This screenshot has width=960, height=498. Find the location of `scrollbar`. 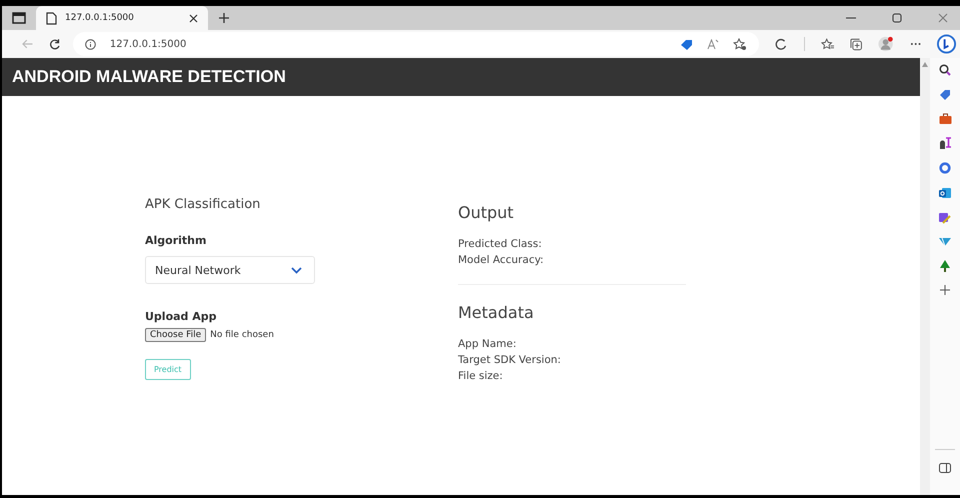

scrollbar is located at coordinates (925, 276).